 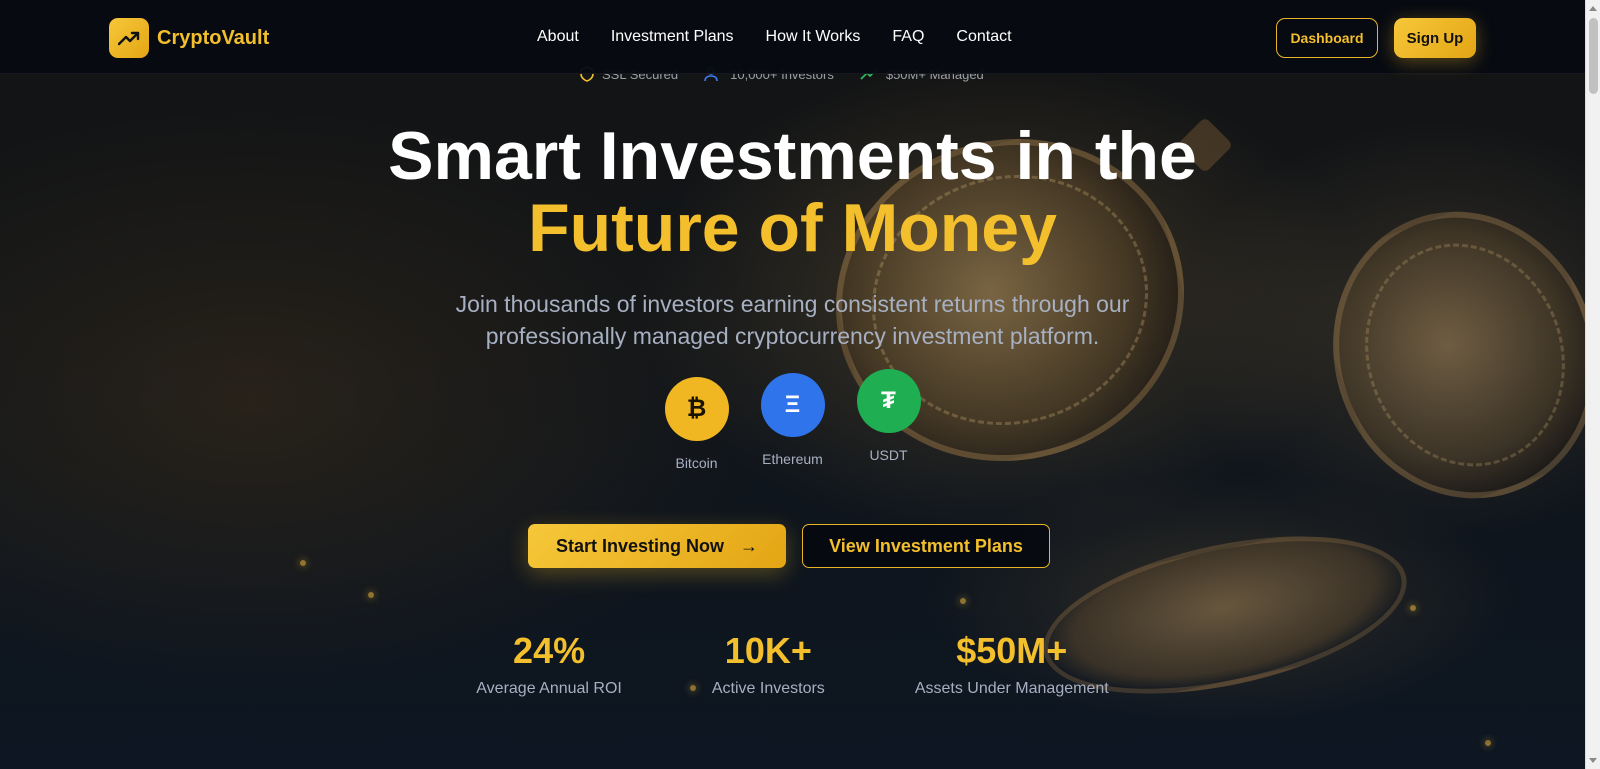 I want to click on ethereum-icon: Ξ, so click(x=792, y=405).